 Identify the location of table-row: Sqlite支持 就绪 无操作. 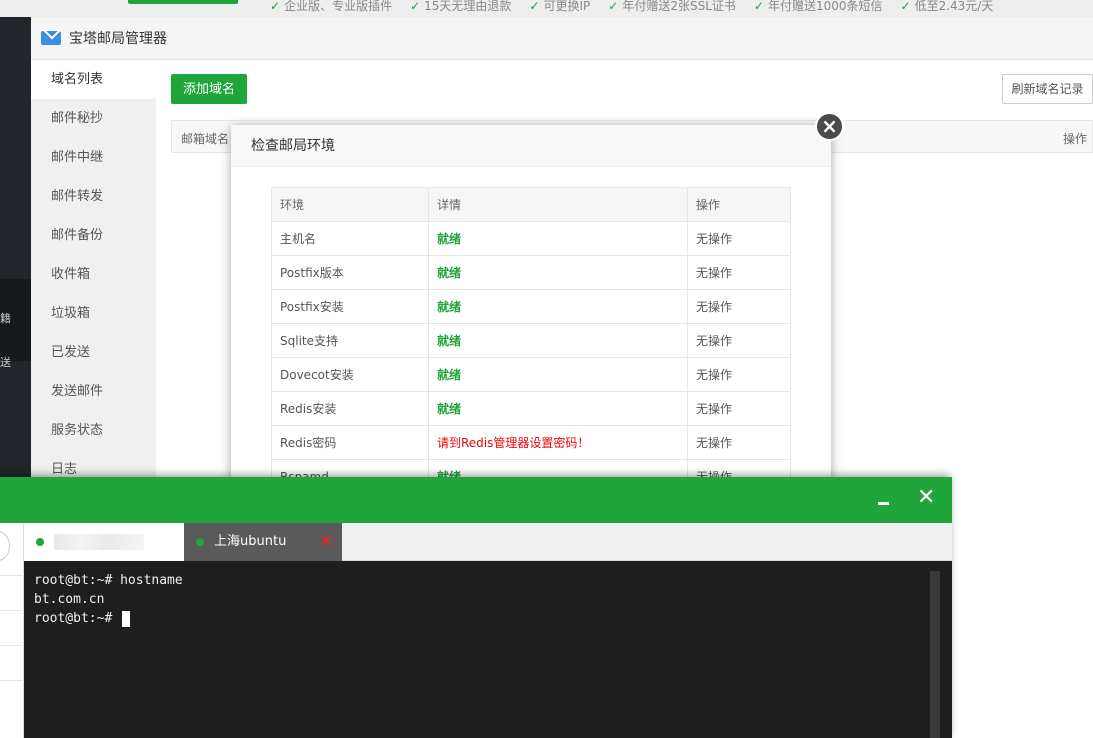
(531, 340).